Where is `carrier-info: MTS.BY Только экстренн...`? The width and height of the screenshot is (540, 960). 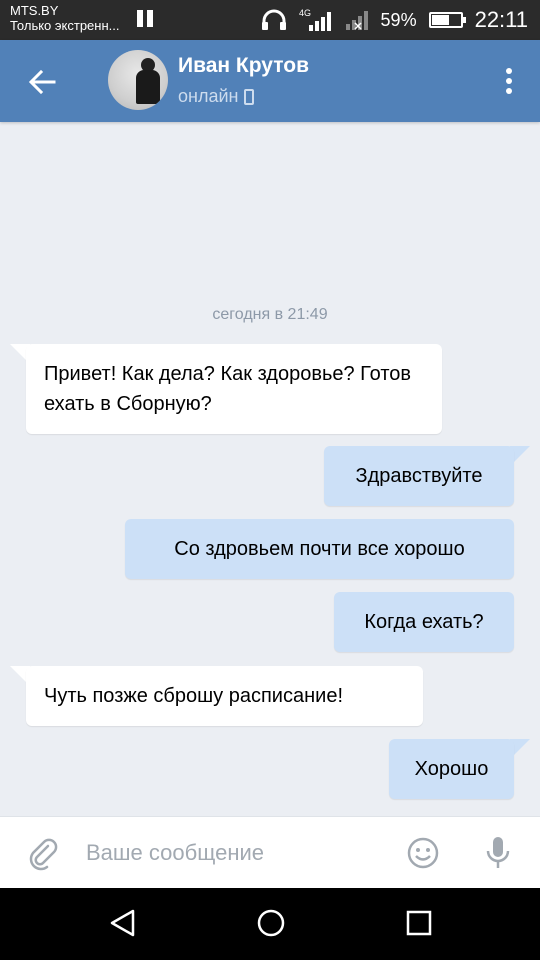 carrier-info: MTS.BY Только экстренн... is located at coordinates (64, 18).